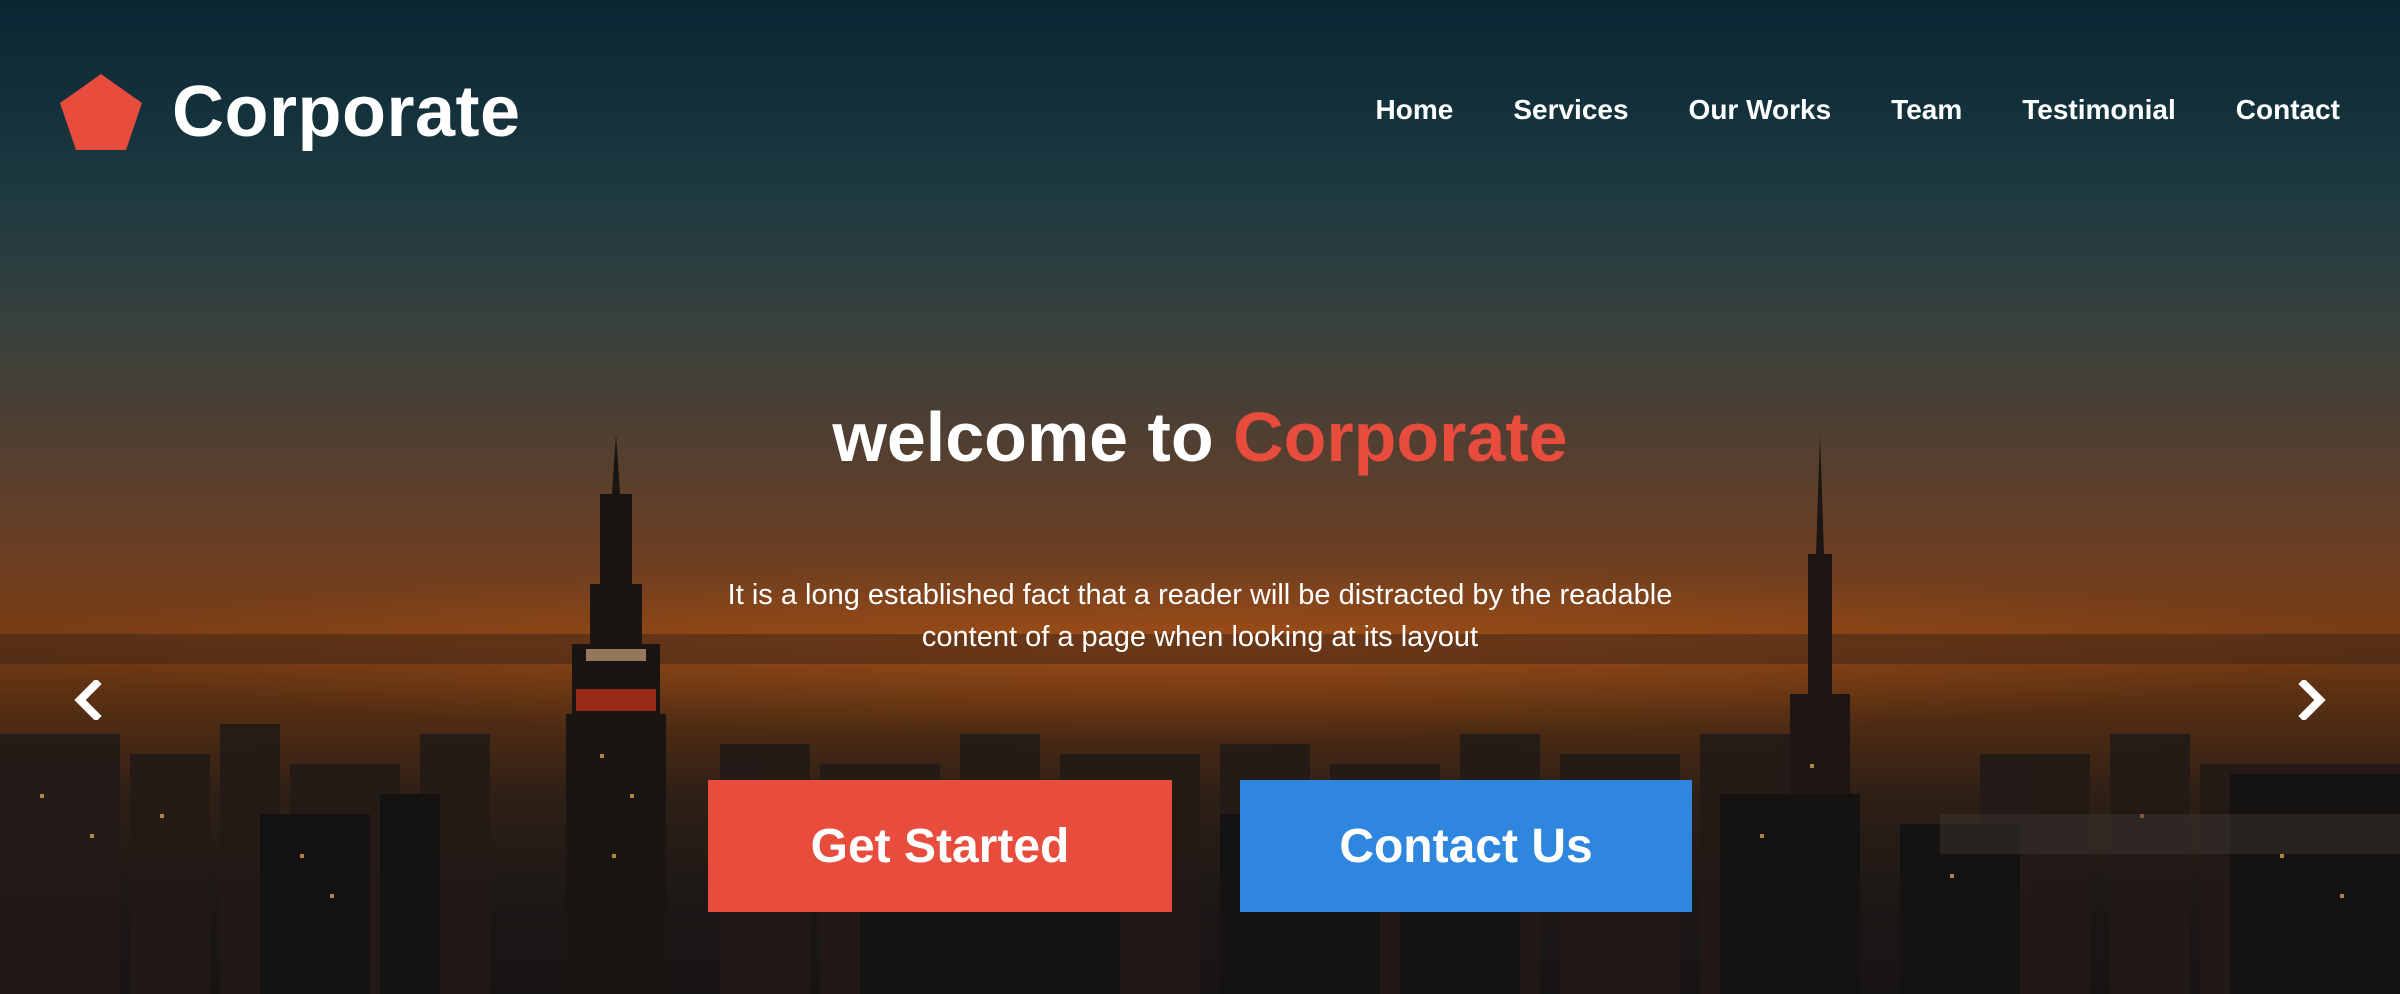 The width and height of the screenshot is (2400, 994). Describe the element at coordinates (1400, 437) in the screenshot. I see `headline-accent: Corporate` at that location.